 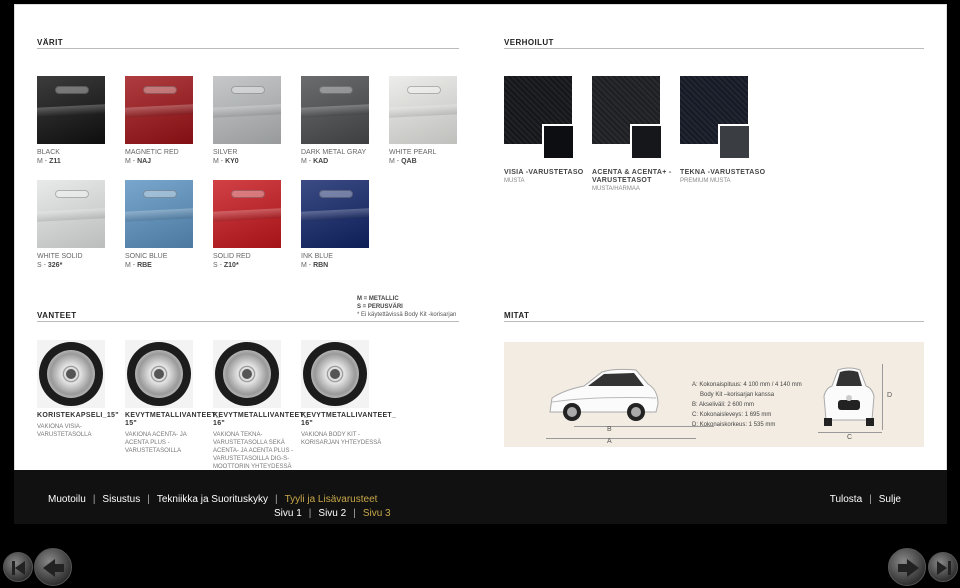 I want to click on color-label: SILVER M - KY0, so click(x=253, y=157).